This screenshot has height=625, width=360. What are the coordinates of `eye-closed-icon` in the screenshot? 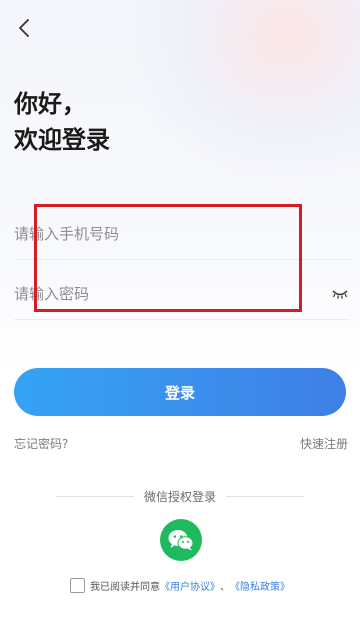 It's located at (340, 294).